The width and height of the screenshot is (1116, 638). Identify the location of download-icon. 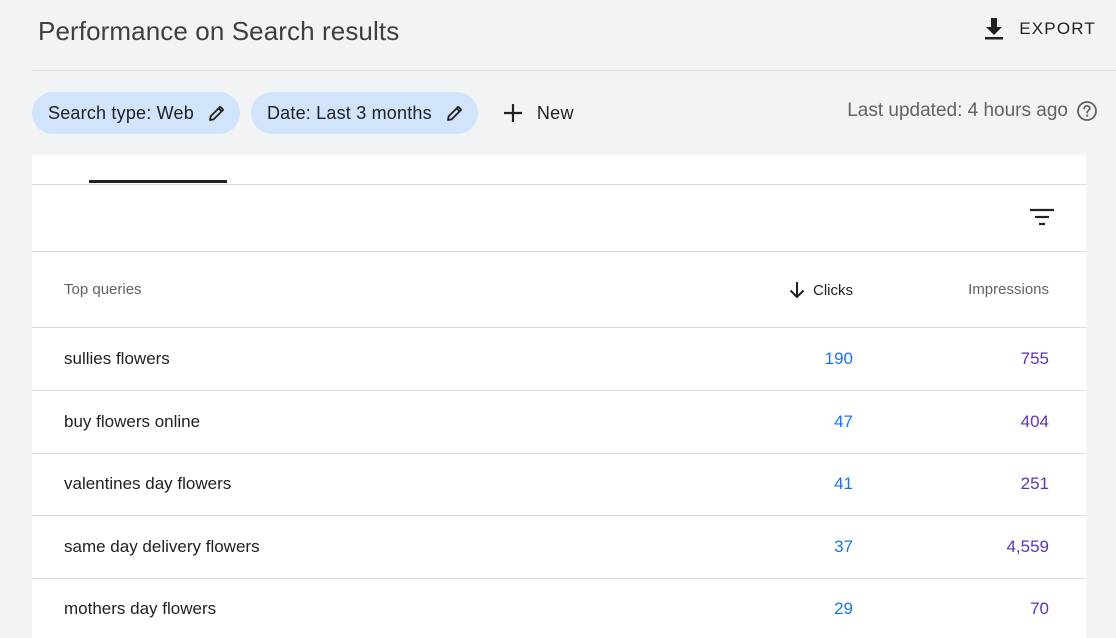
(994, 29).